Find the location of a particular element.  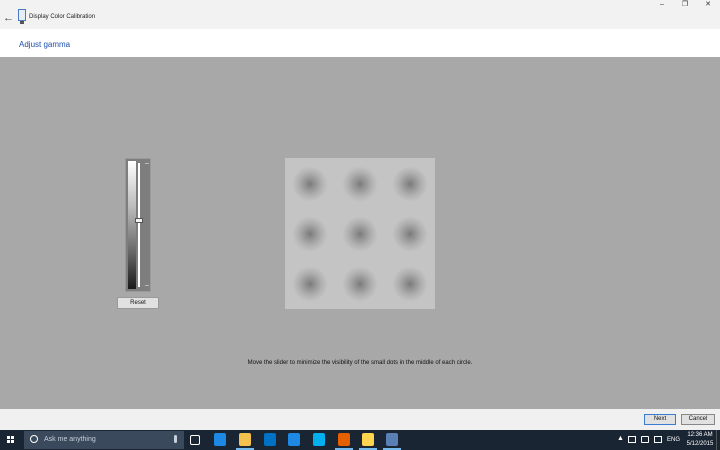

next-button: Next is located at coordinates (660, 419).